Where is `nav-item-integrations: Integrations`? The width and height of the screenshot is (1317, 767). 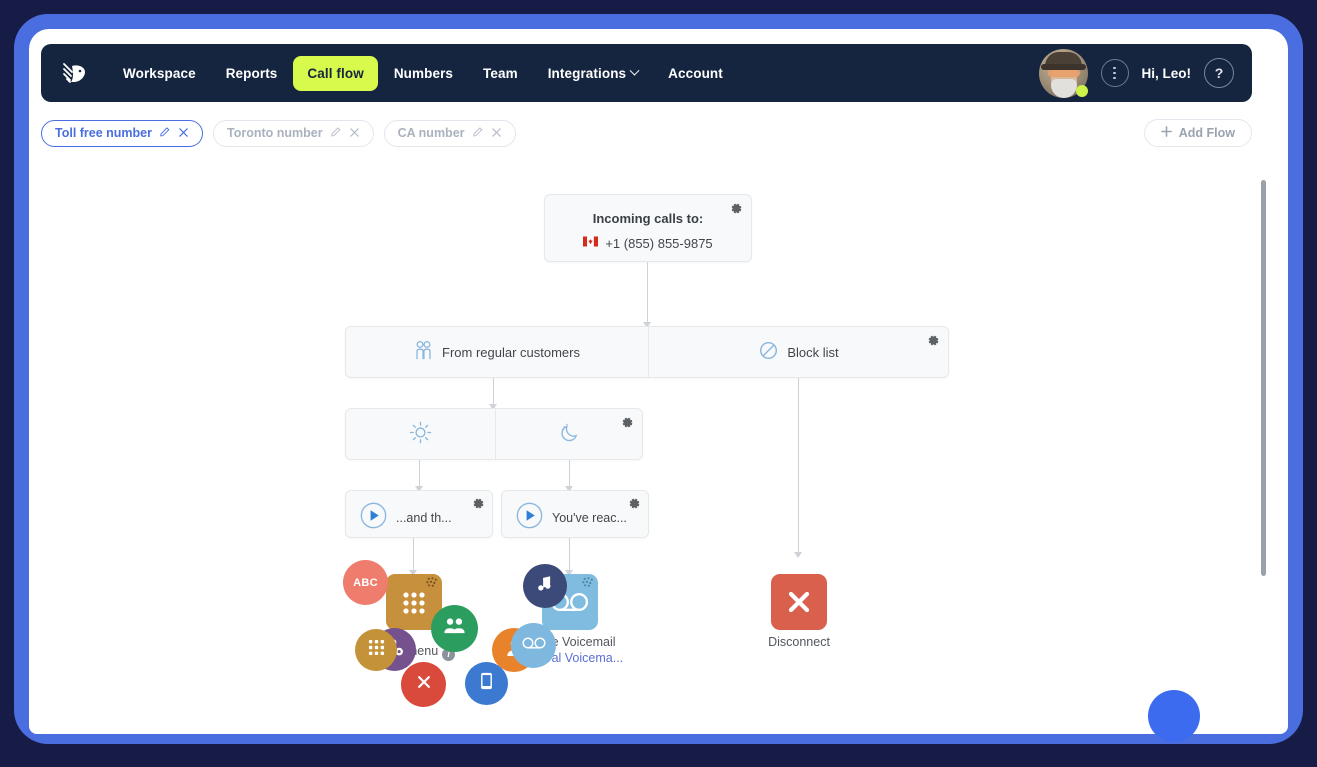 nav-item-integrations: Integrations is located at coordinates (593, 73).